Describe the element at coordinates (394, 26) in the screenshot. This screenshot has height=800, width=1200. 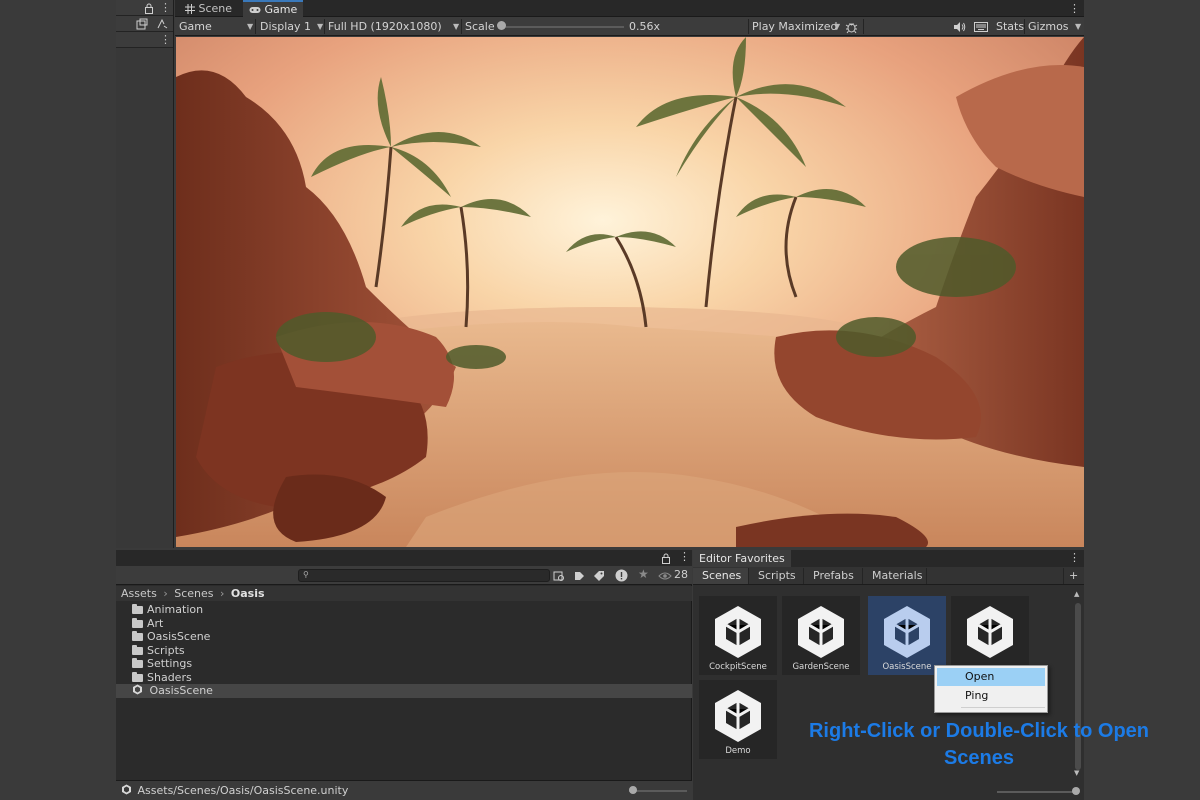
I see `resolution-dropdown: Full HD (1920x1080) ▼` at that location.